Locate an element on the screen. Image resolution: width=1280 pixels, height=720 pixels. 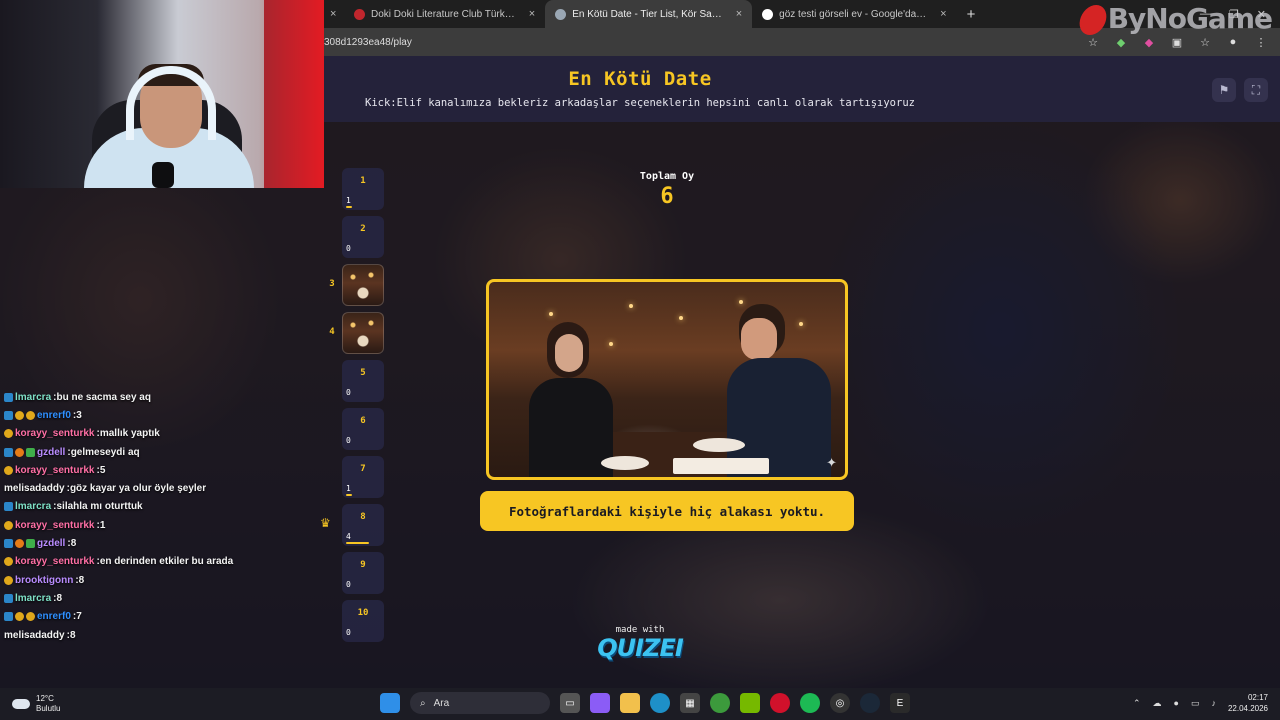
rank-slot: 20 is located at coordinates (363, 237).